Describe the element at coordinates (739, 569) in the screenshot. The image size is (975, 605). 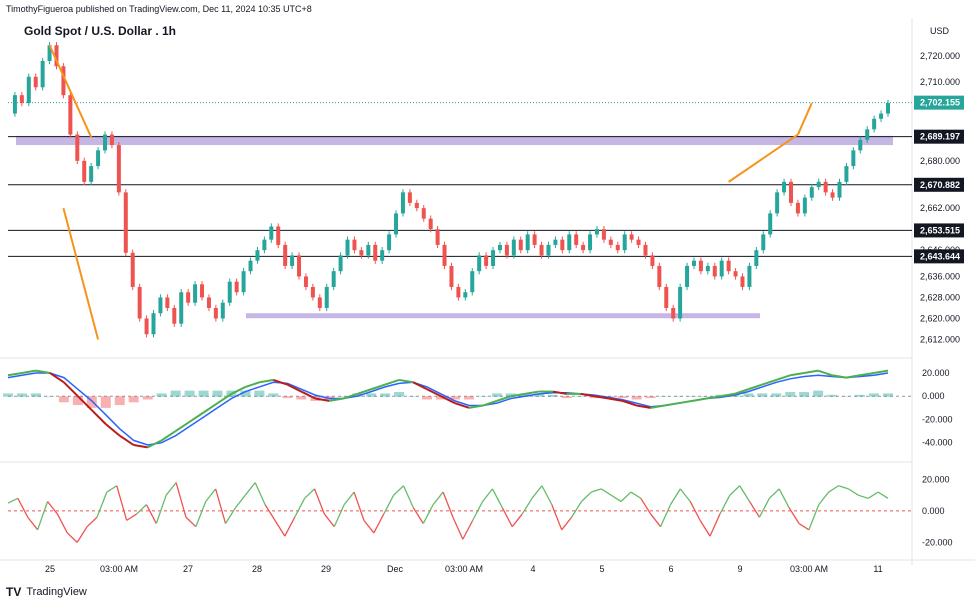
I see `time-tick-label: 9` at that location.